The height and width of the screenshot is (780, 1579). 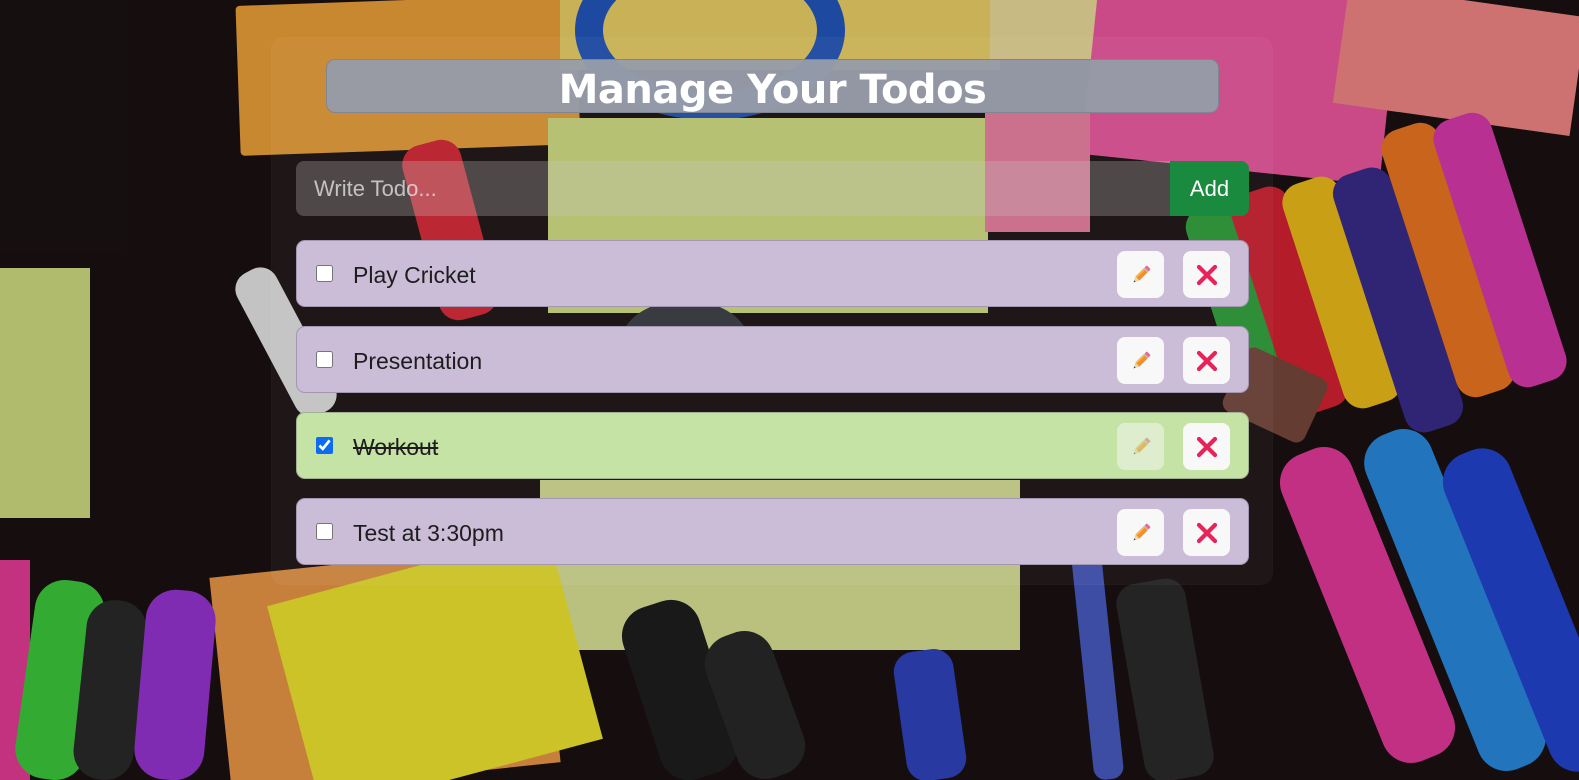 I want to click on new-todo-form: Add, so click(x=772, y=188).